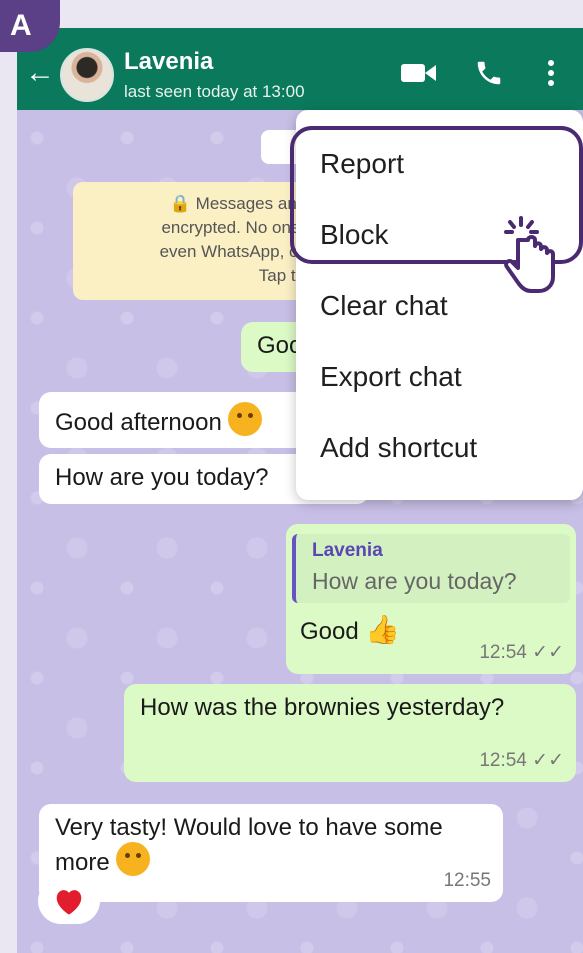 The width and height of the screenshot is (583, 953). Describe the element at coordinates (489, 73) in the screenshot. I see `voice-call-icon` at that location.